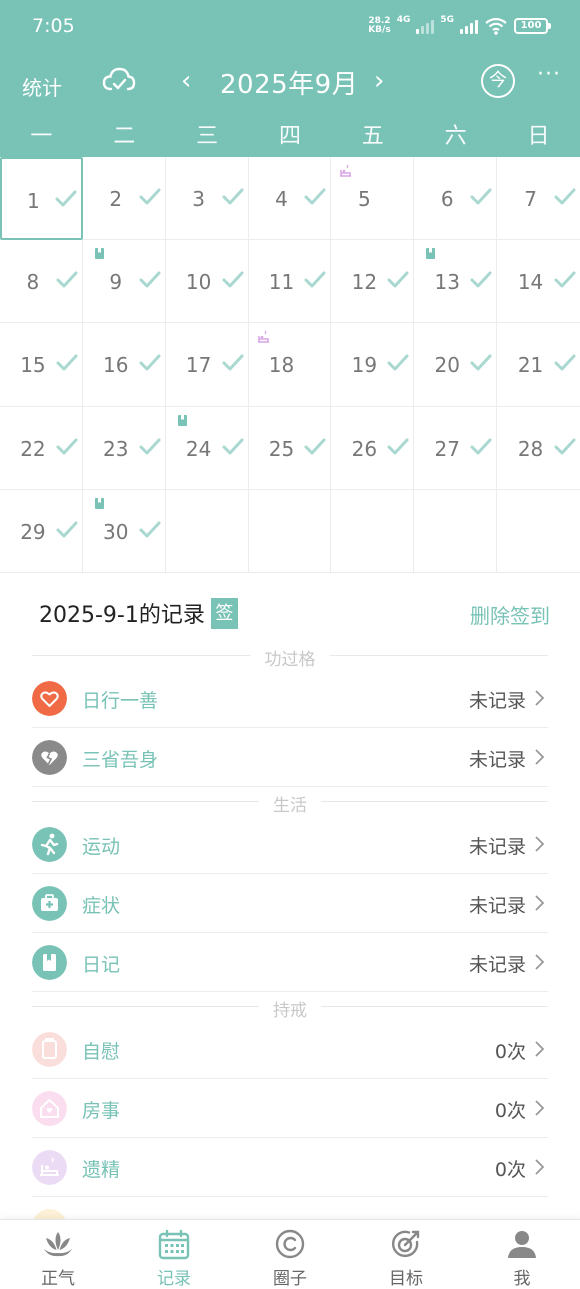 Image resolution: width=580 pixels, height=1289 pixels. Describe the element at coordinates (456, 365) in the screenshot. I see `calendar-day-cell: 20` at that location.